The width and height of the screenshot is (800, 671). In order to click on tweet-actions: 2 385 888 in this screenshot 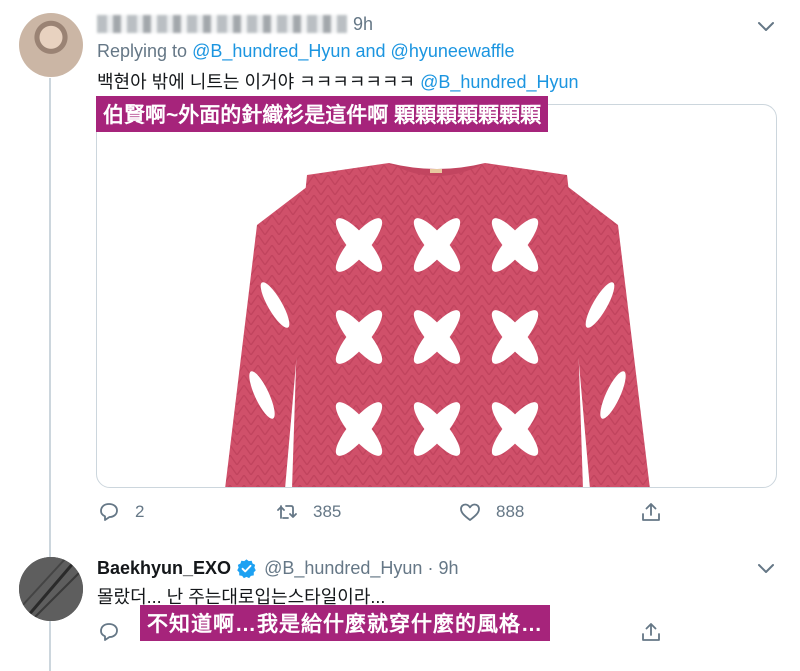, I will do `click(387, 515)`.